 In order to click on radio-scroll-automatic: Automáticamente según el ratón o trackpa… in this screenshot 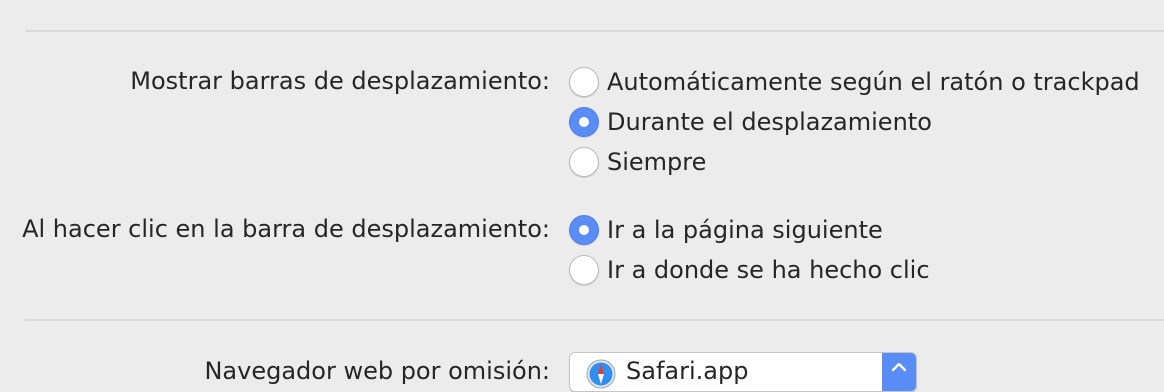, I will do `click(854, 82)`.